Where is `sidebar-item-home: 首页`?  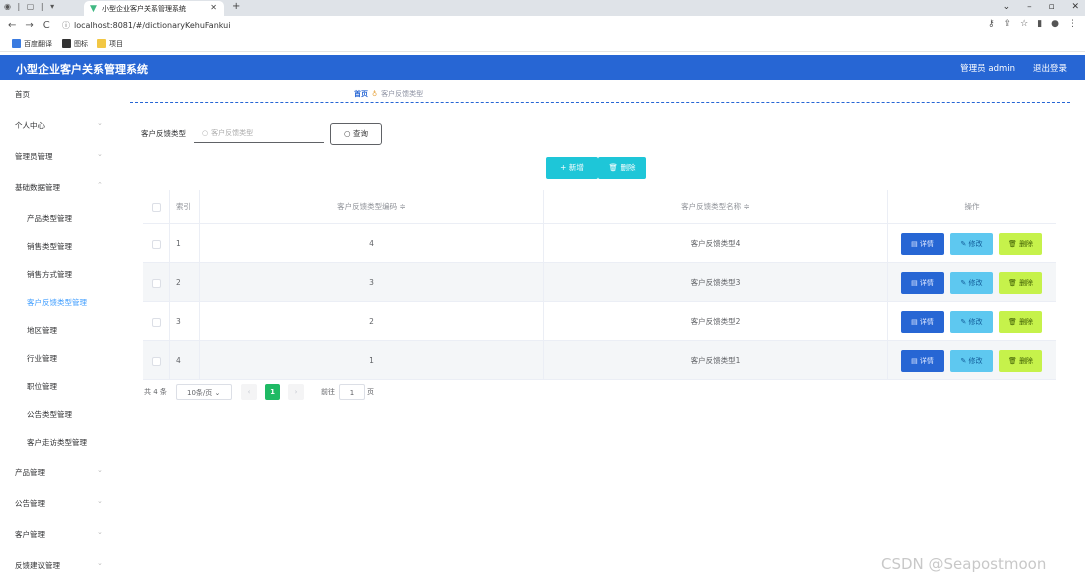 sidebar-item-home: 首页 is located at coordinates (58, 94).